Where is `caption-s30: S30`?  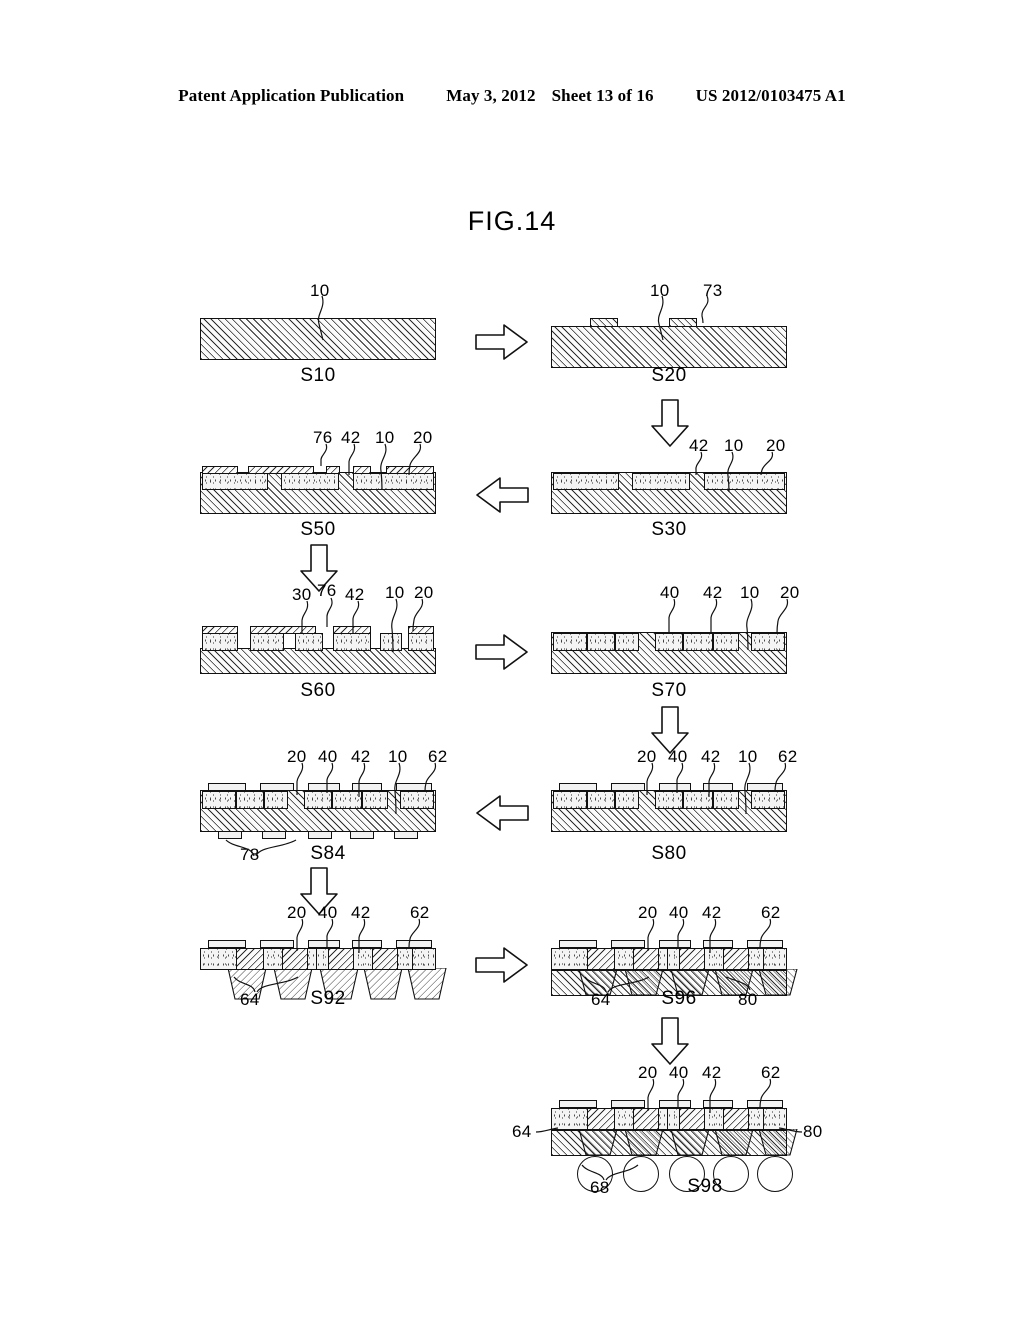
caption-s30: S30 is located at coordinates (669, 529).